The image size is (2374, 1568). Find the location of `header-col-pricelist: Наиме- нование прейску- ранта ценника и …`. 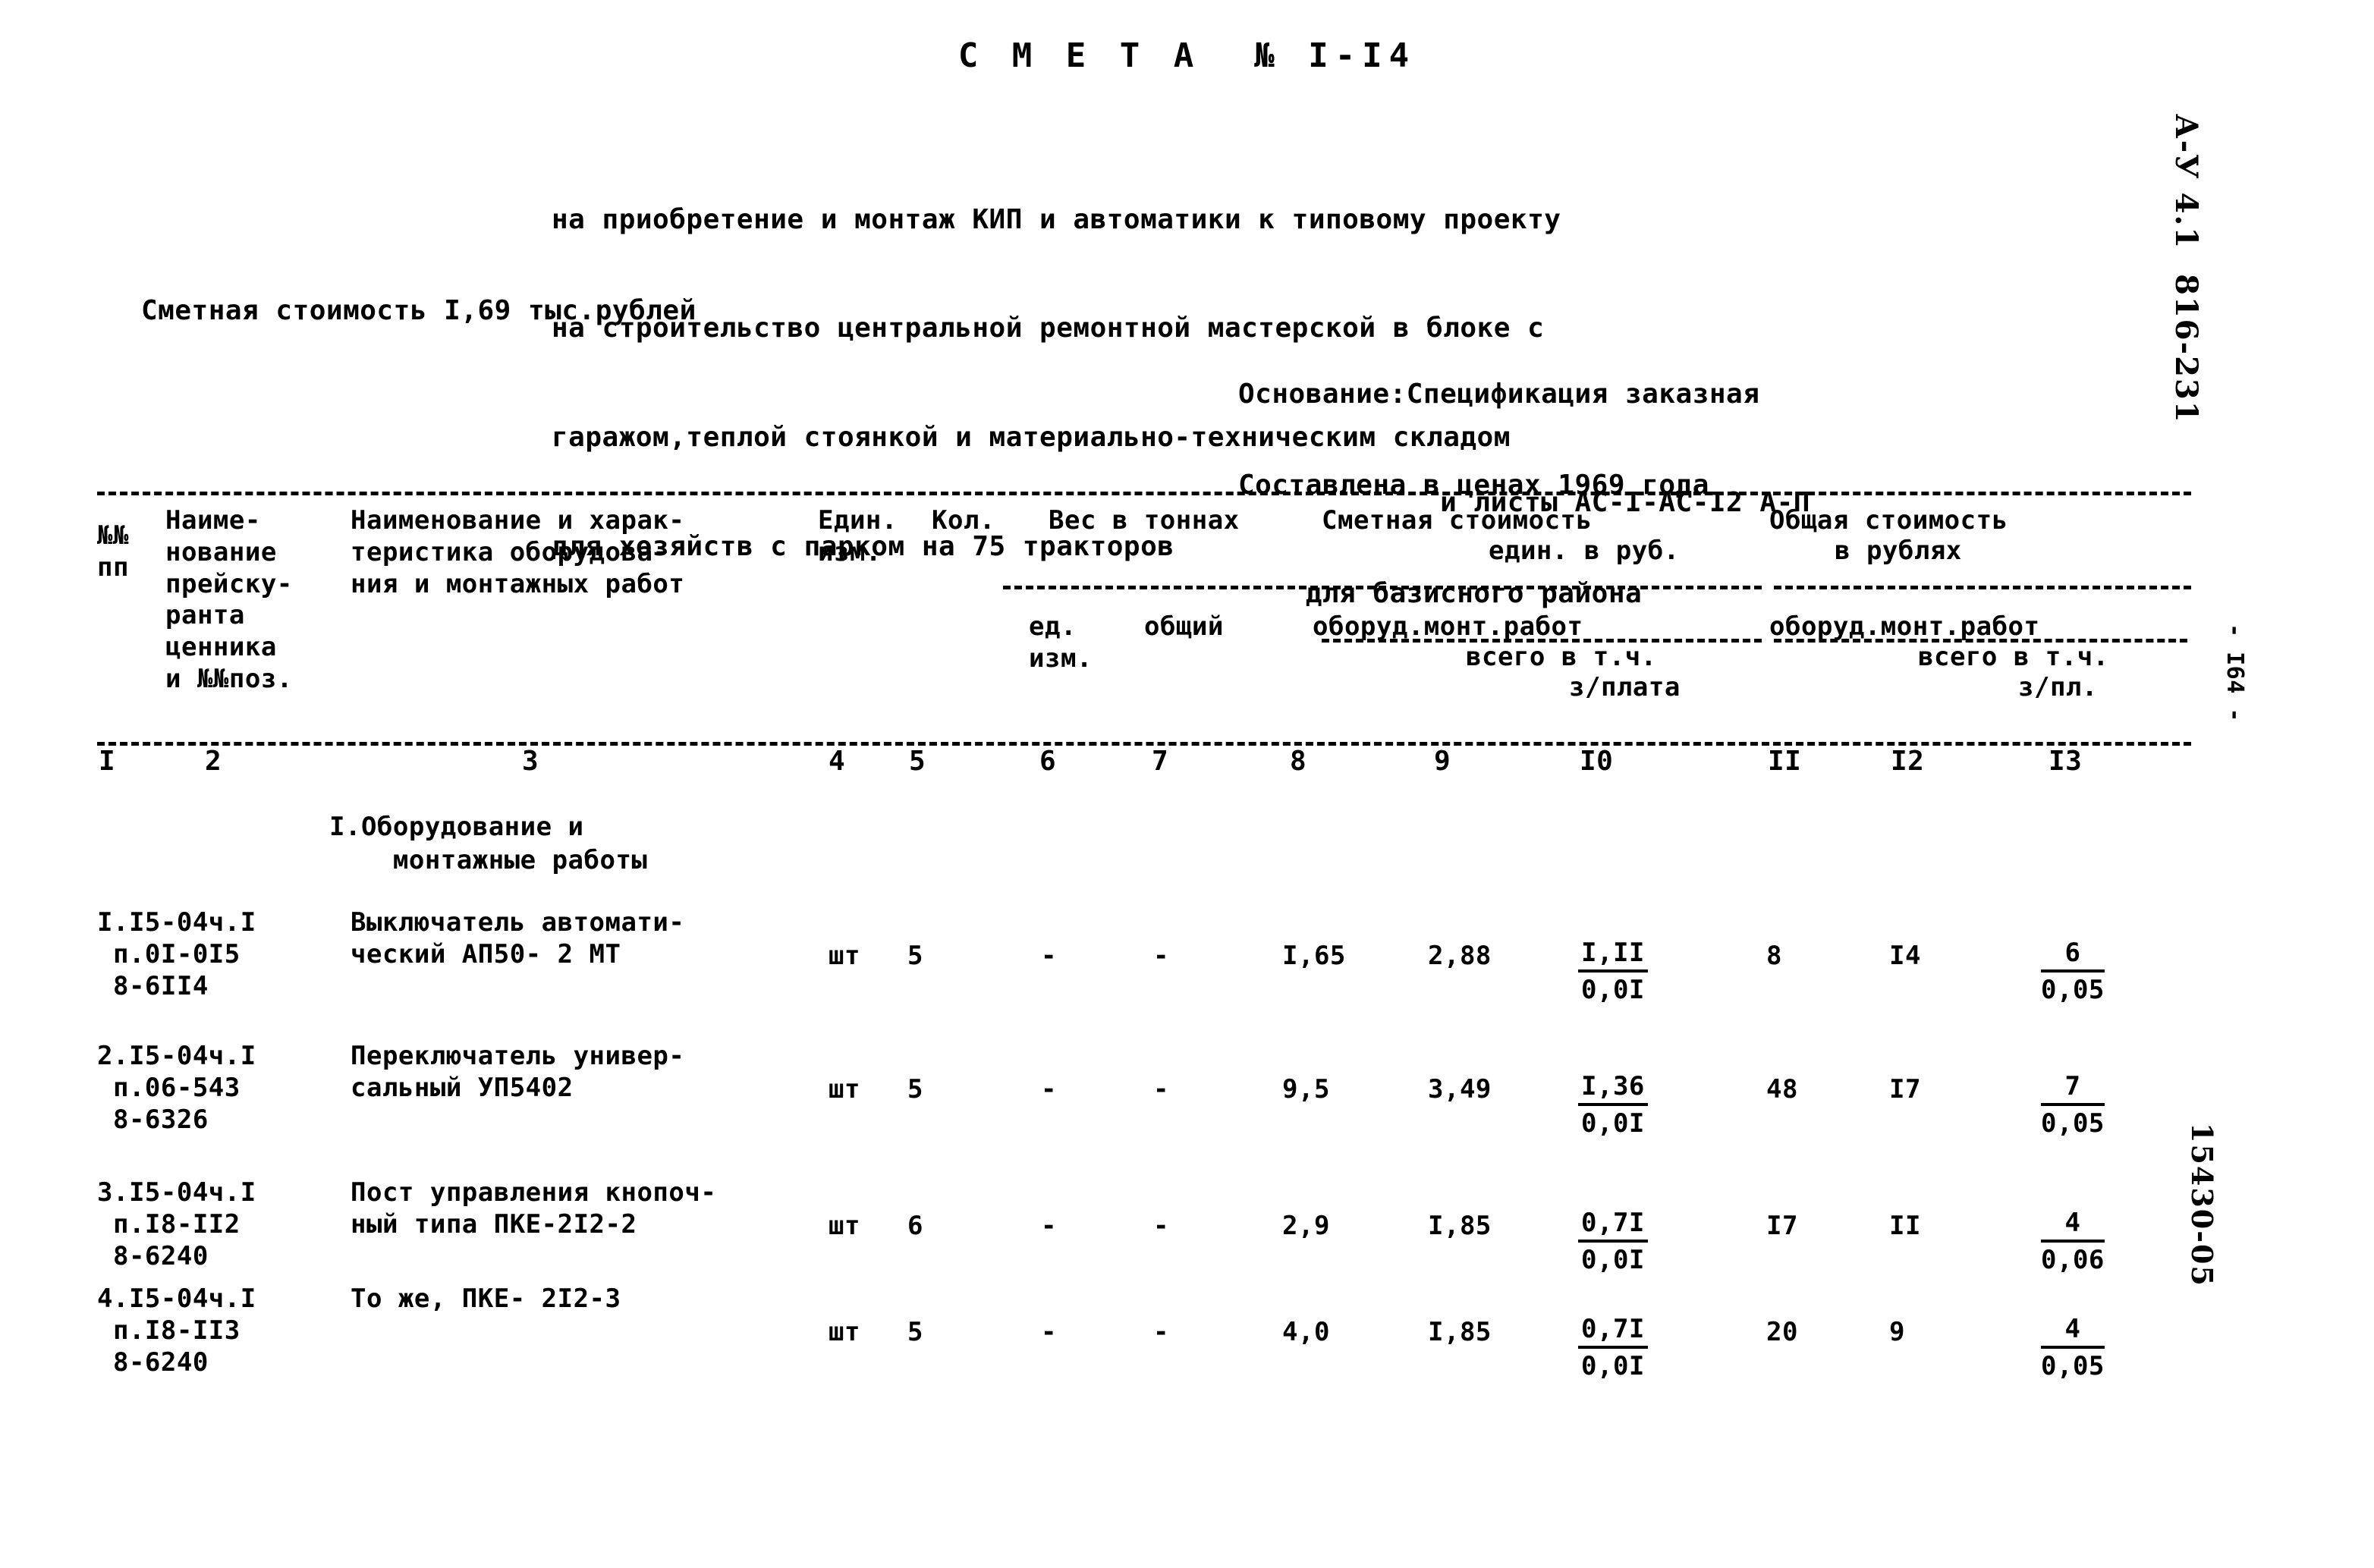

header-col-pricelist: Наиме- нование прейску- ранта ценника и … is located at coordinates (229, 600).